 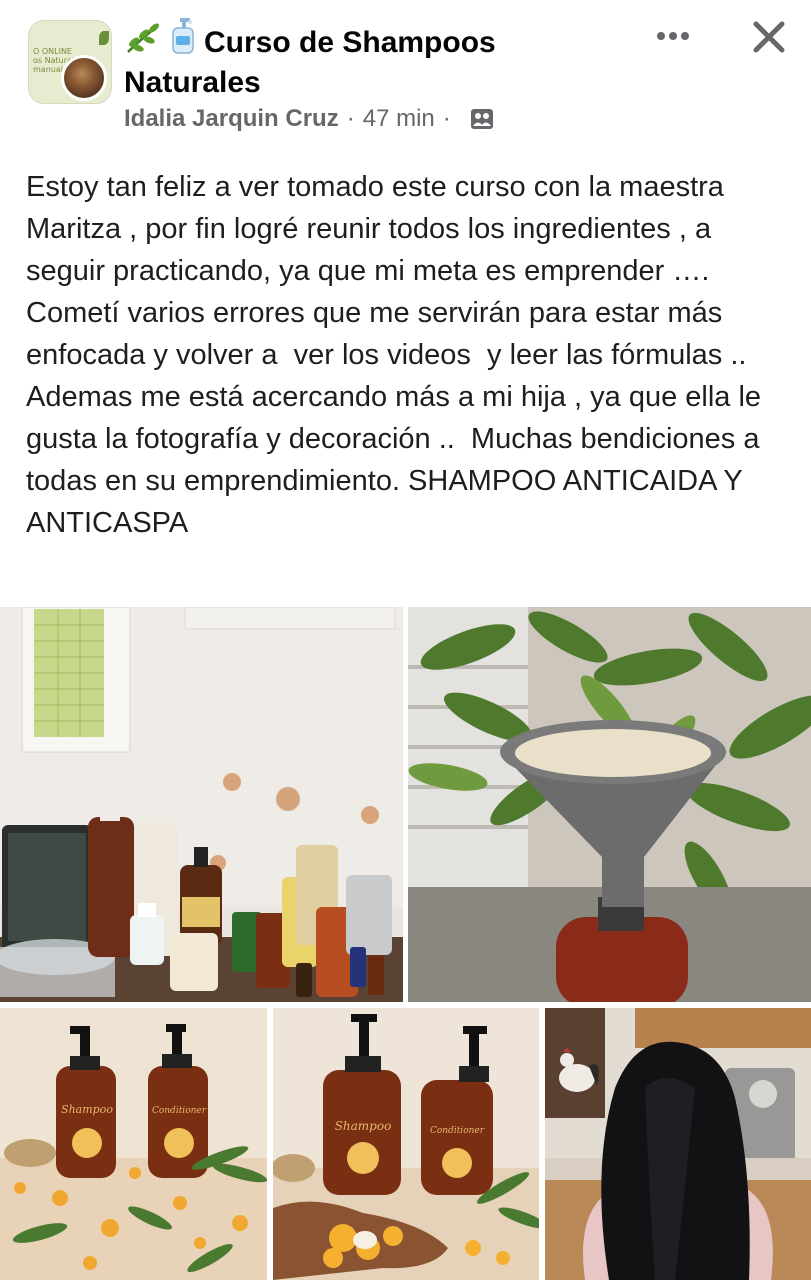 What do you see at coordinates (143, 43) in the screenshot?
I see `herb-icon` at bounding box center [143, 43].